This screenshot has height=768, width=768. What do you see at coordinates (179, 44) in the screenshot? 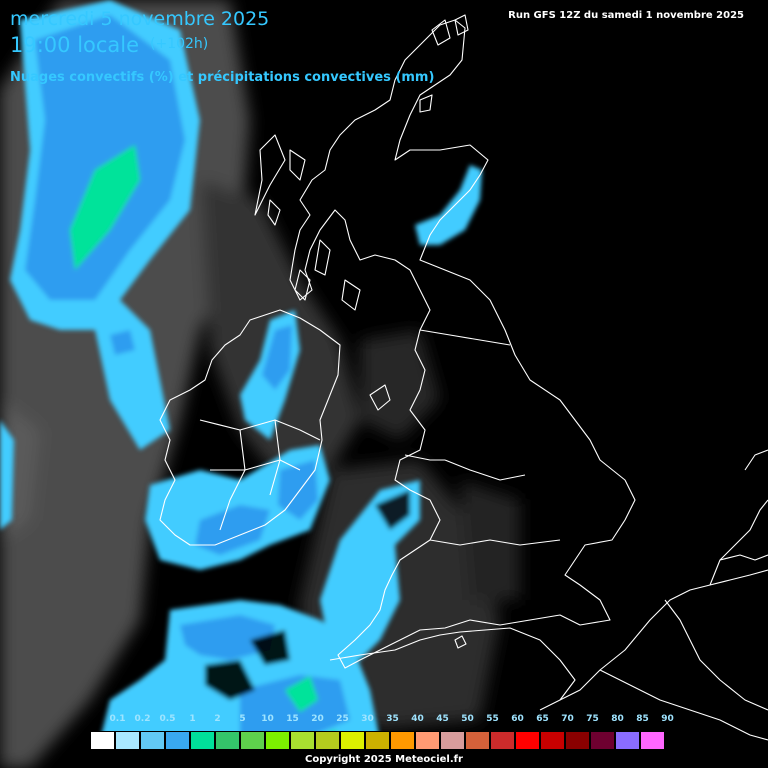
I see `forecast-offset: (+102h)` at bounding box center [179, 44].